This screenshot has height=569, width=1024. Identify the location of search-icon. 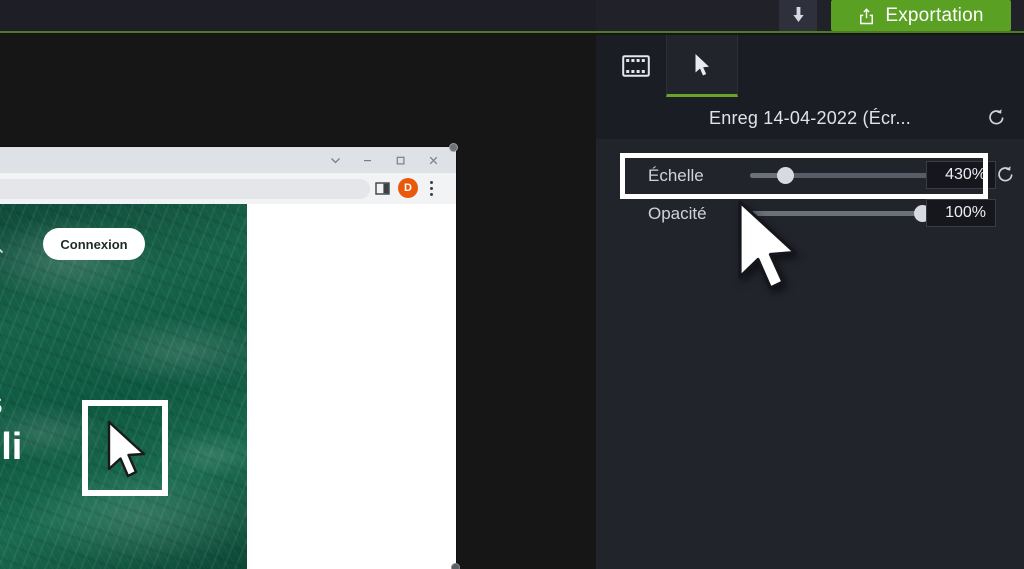
(2, 244).